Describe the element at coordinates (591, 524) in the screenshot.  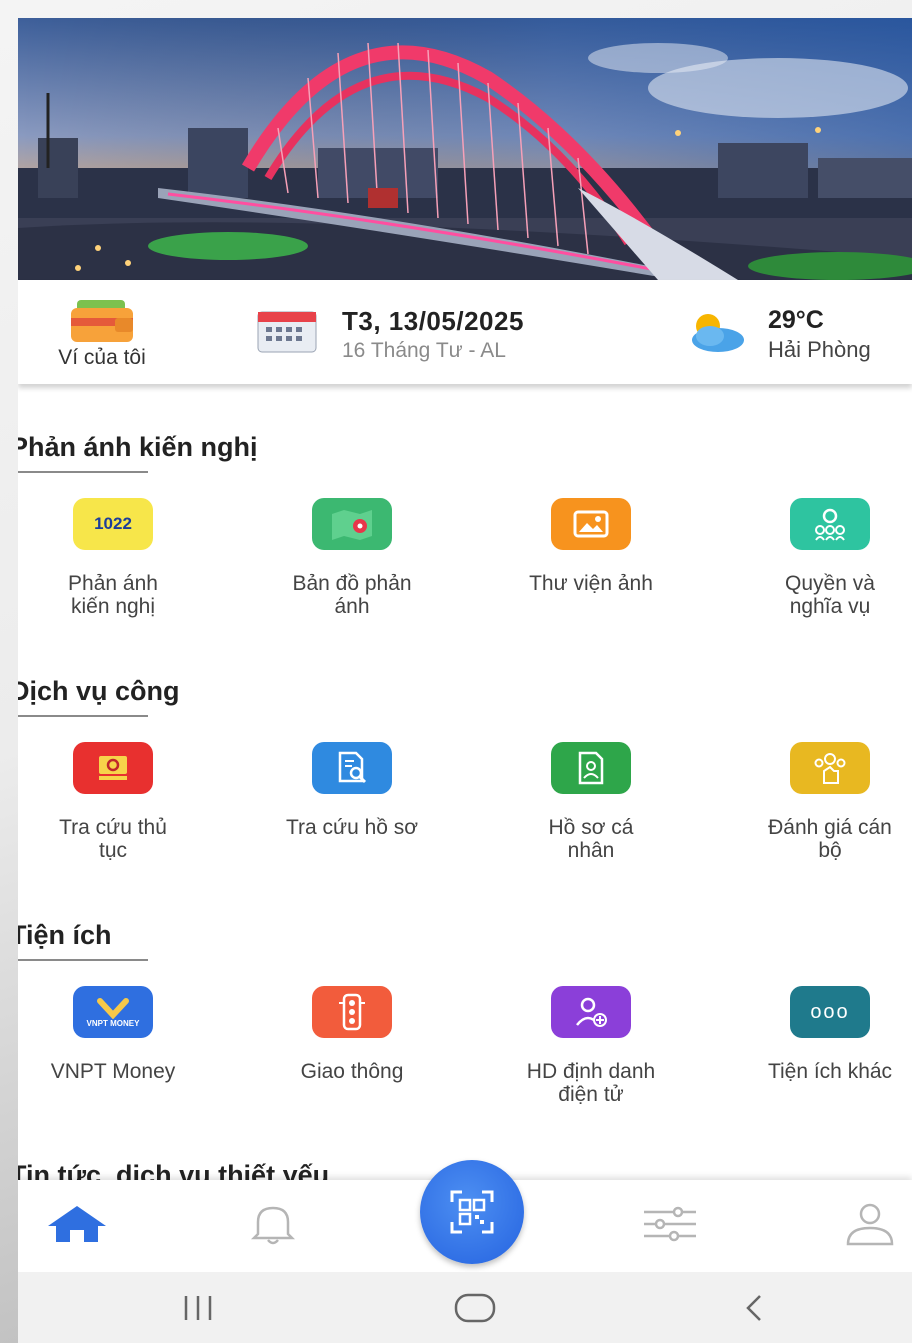
I see `image-gallery-icon` at that location.